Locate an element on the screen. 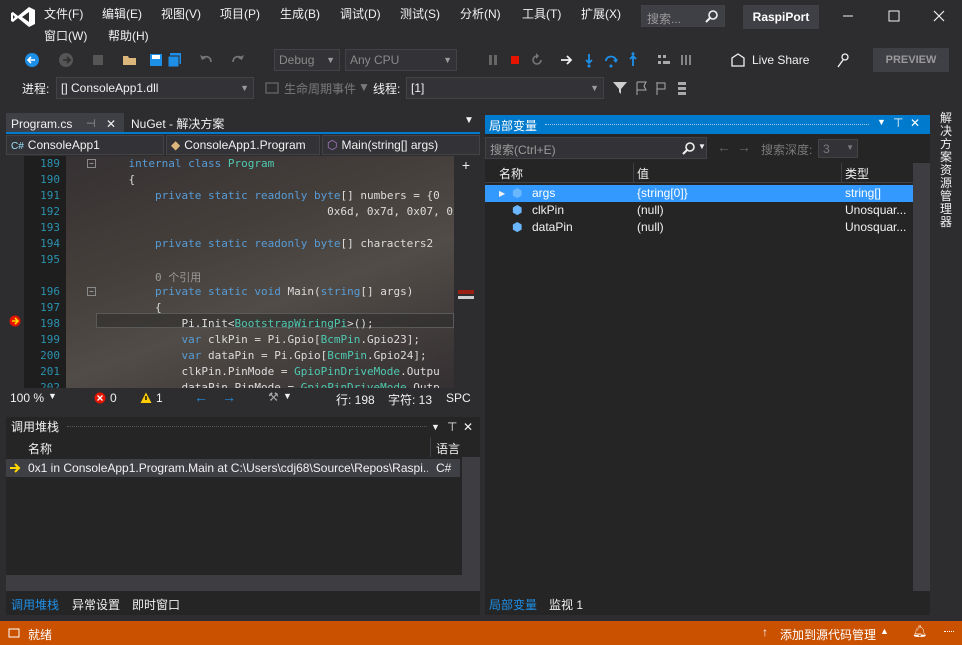  zoom-level: 100 % is located at coordinates (27, 398).